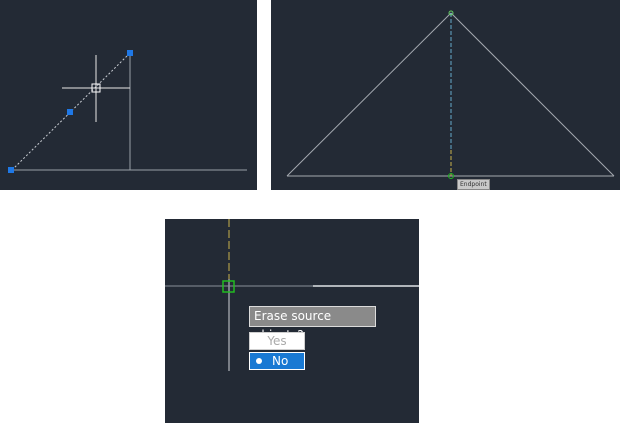 The height and width of the screenshot is (423, 620). I want to click on triangle-left-edge, so click(369, 94).